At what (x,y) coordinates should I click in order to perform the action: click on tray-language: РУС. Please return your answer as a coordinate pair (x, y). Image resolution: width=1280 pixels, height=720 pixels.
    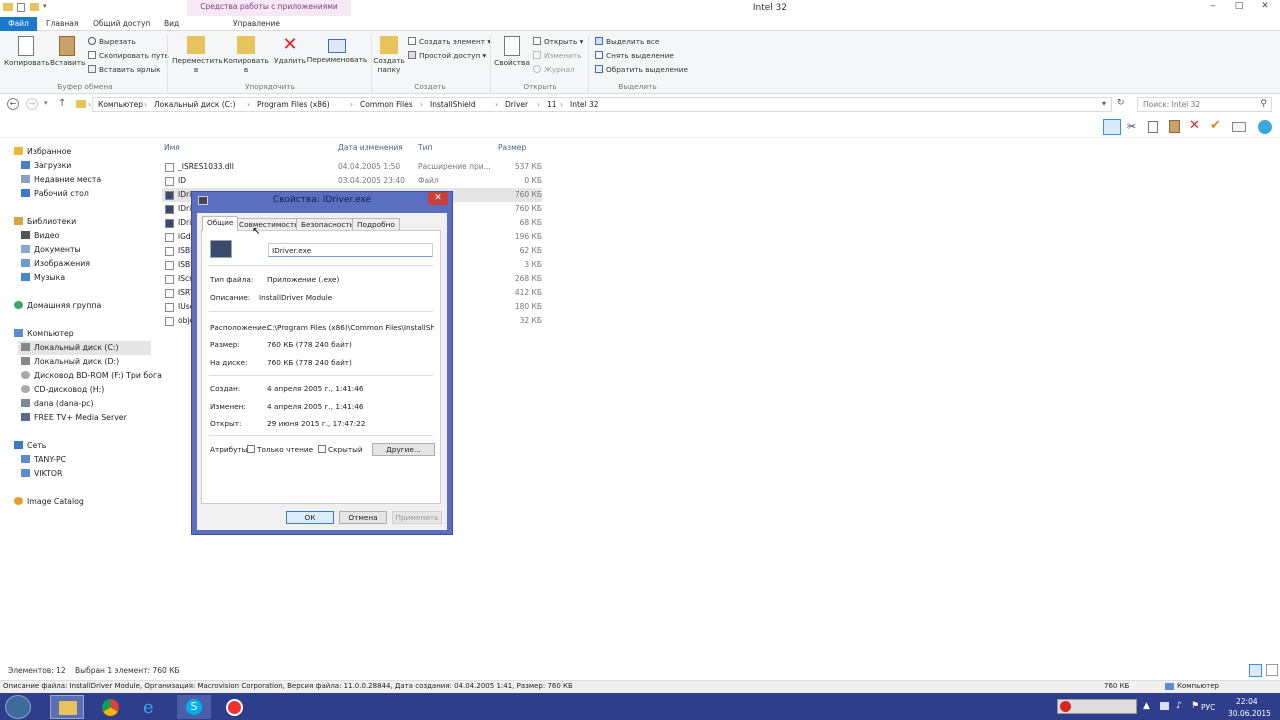
    Looking at the image, I should click on (1208, 707).